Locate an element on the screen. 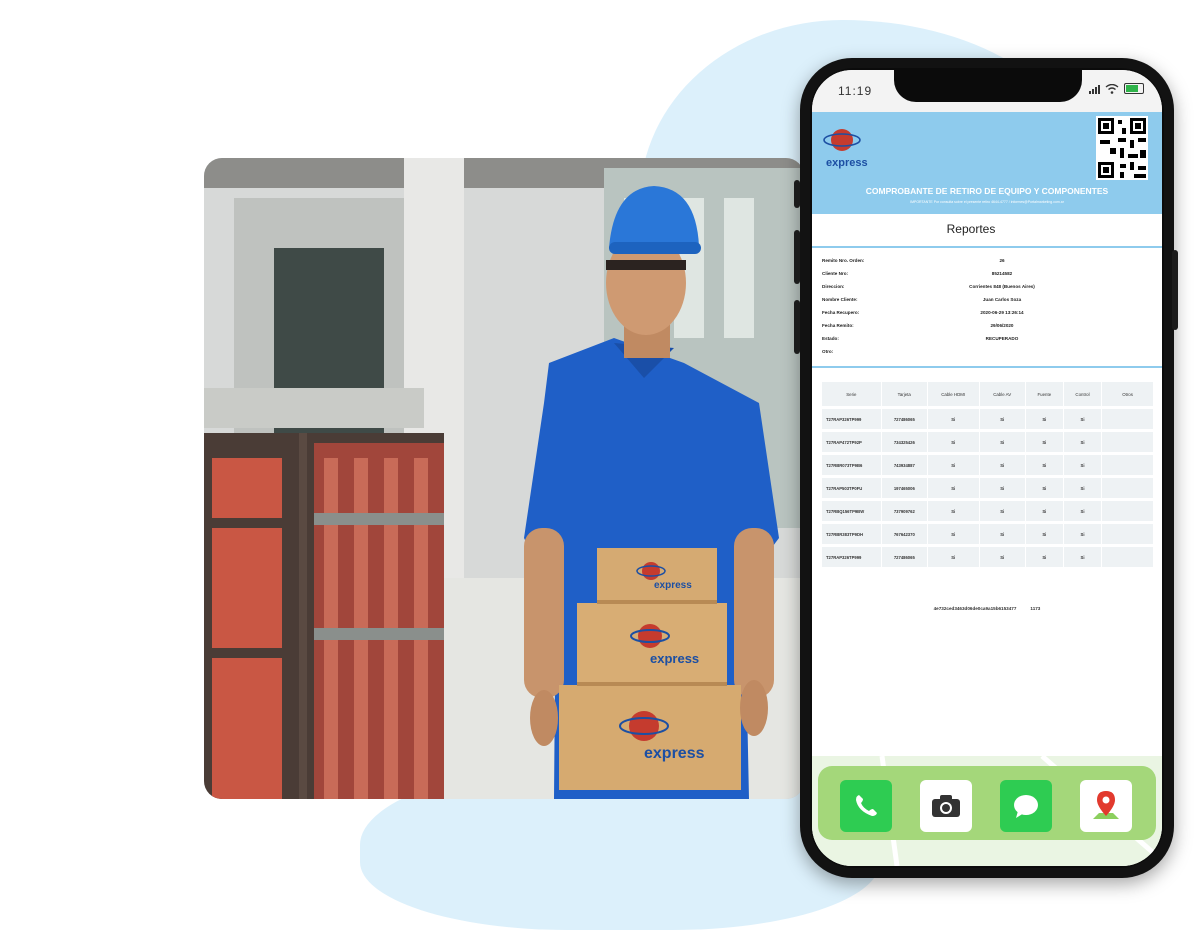 This screenshot has width=1200, height=930. power-button is located at coordinates (1175, 290).